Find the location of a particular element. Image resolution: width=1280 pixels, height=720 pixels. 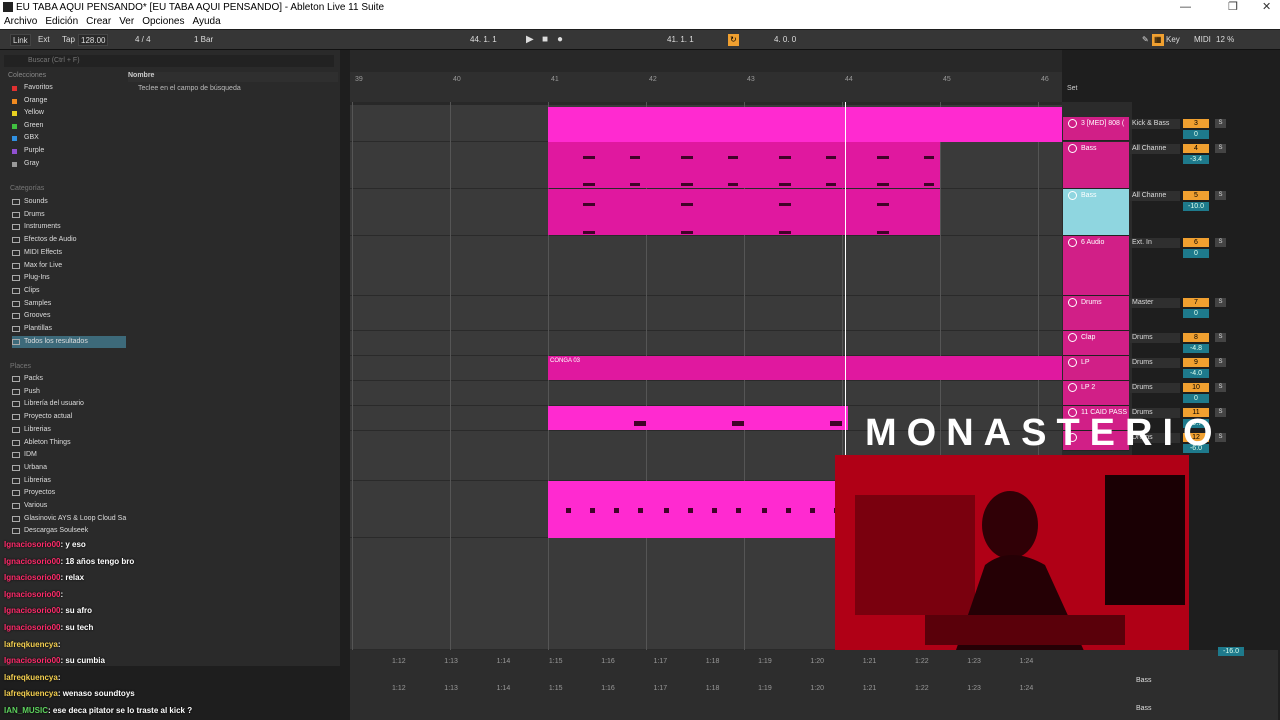

menu-opciones: Opciones is located at coordinates (163, 21).